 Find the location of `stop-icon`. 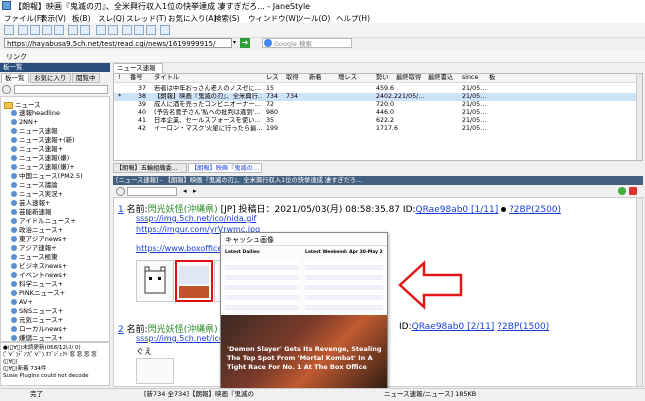

stop-icon is located at coordinates (151, 30).